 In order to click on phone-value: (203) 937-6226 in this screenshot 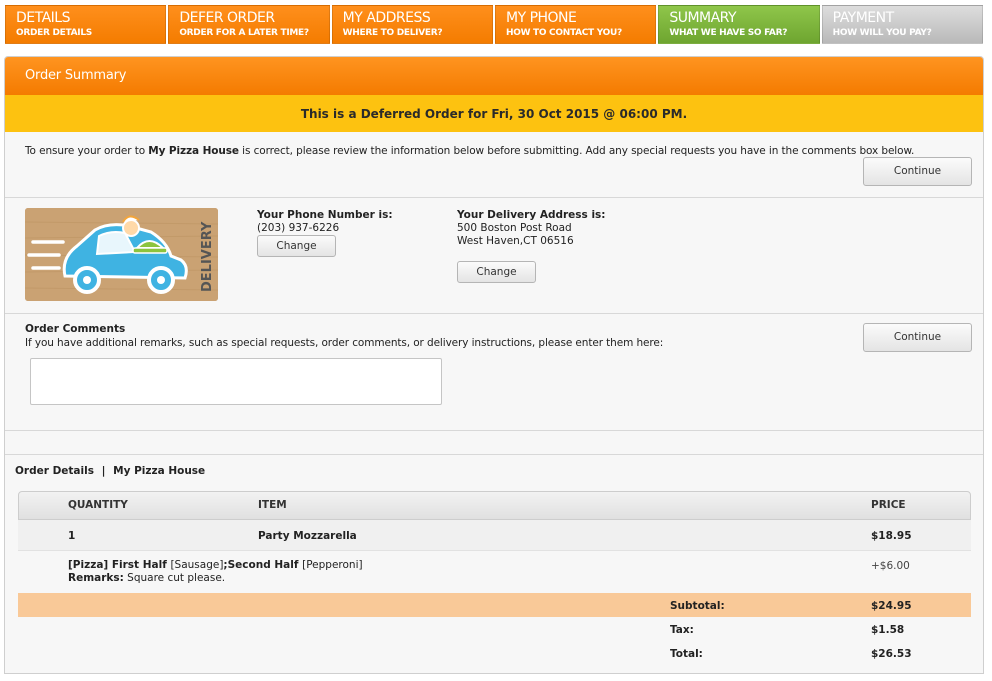, I will do `click(298, 228)`.